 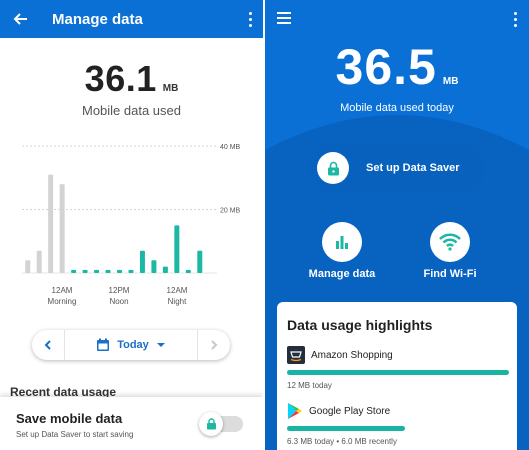 I want to click on date-value: Today, so click(x=133, y=345).